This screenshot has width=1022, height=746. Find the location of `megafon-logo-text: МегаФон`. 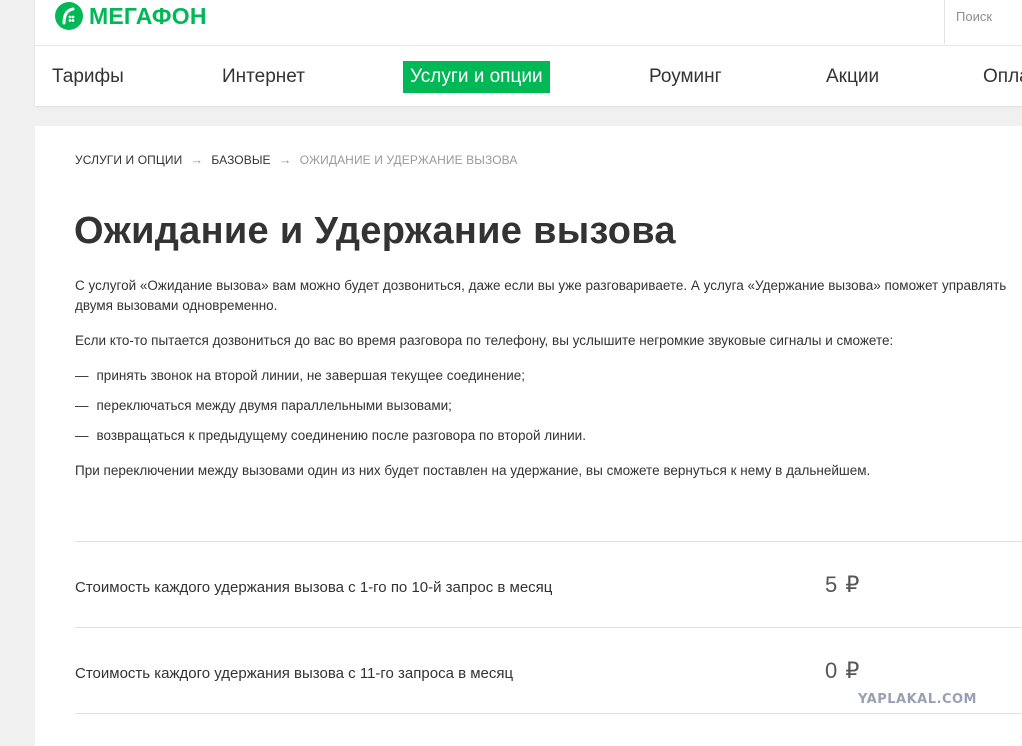

megafon-logo-text: МегаФон is located at coordinates (148, 15).